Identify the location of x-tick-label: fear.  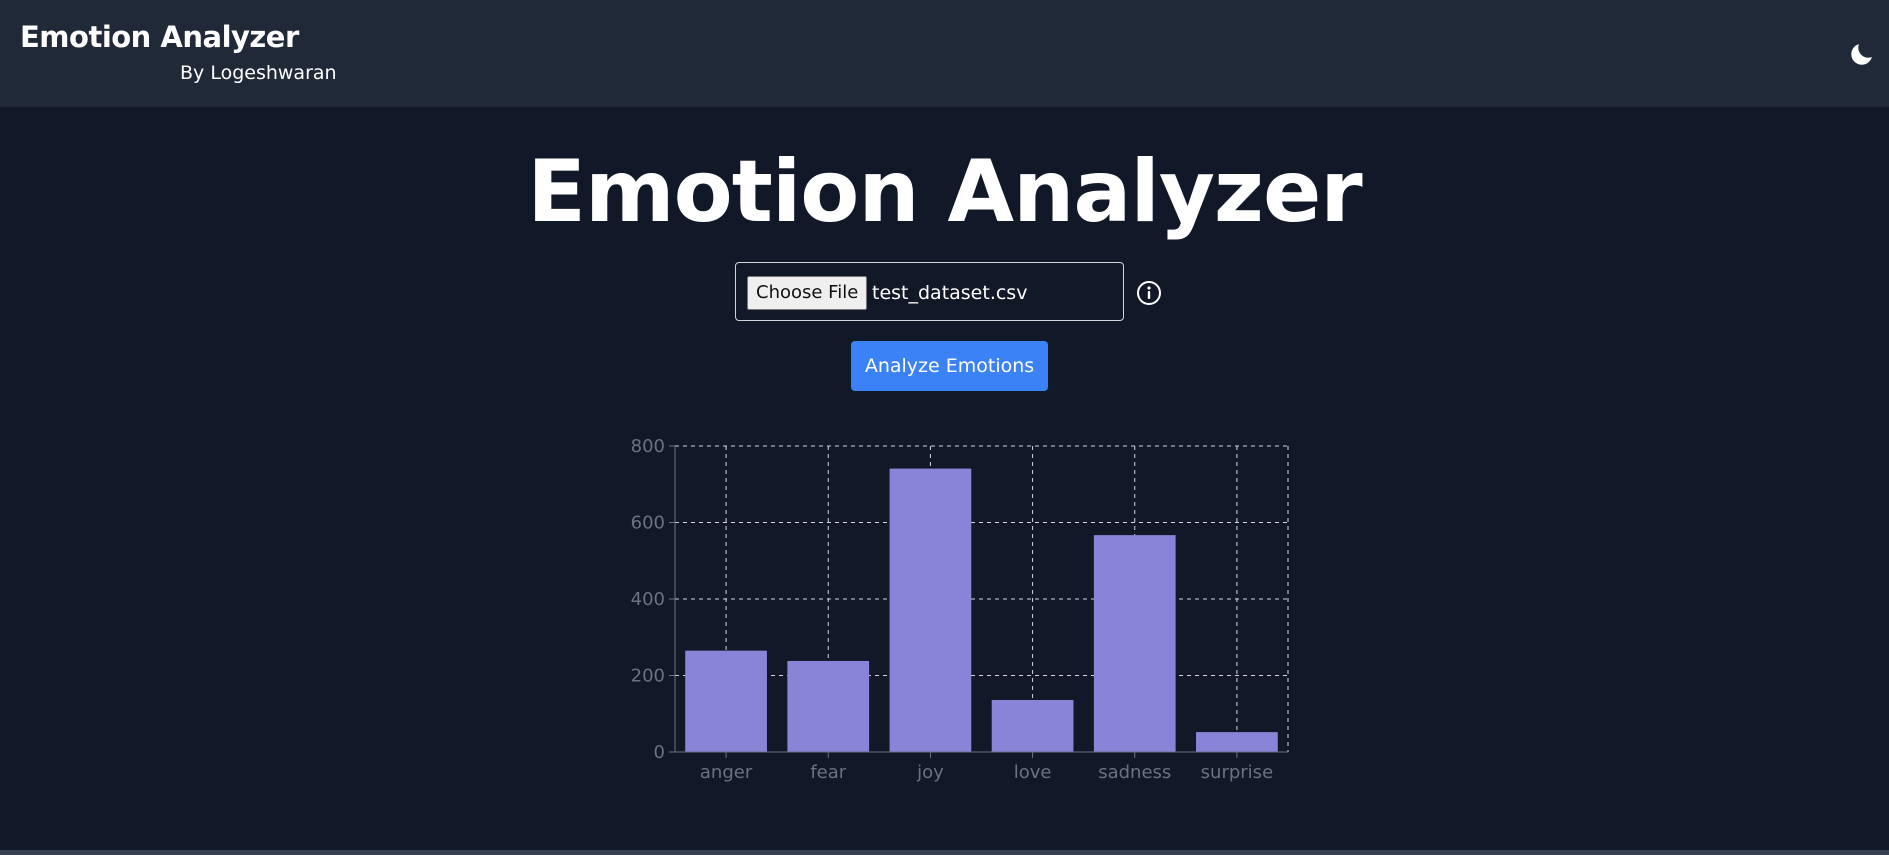
(828, 772).